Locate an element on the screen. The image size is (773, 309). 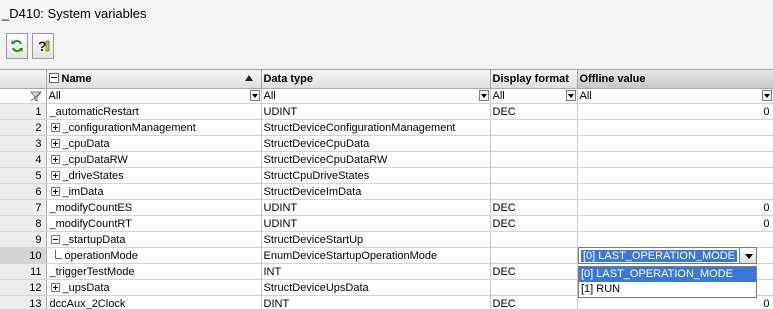
variable-name: _triggerTestMode is located at coordinates (153, 272).